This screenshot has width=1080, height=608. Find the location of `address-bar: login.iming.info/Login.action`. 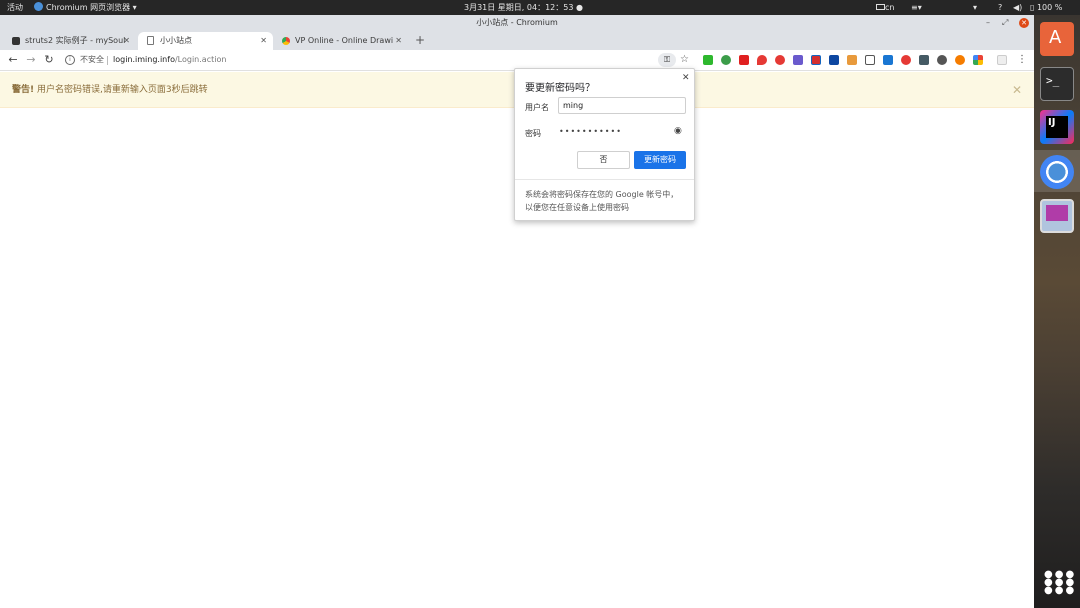

address-bar: login.iming.info/Login.action is located at coordinates (169, 60).